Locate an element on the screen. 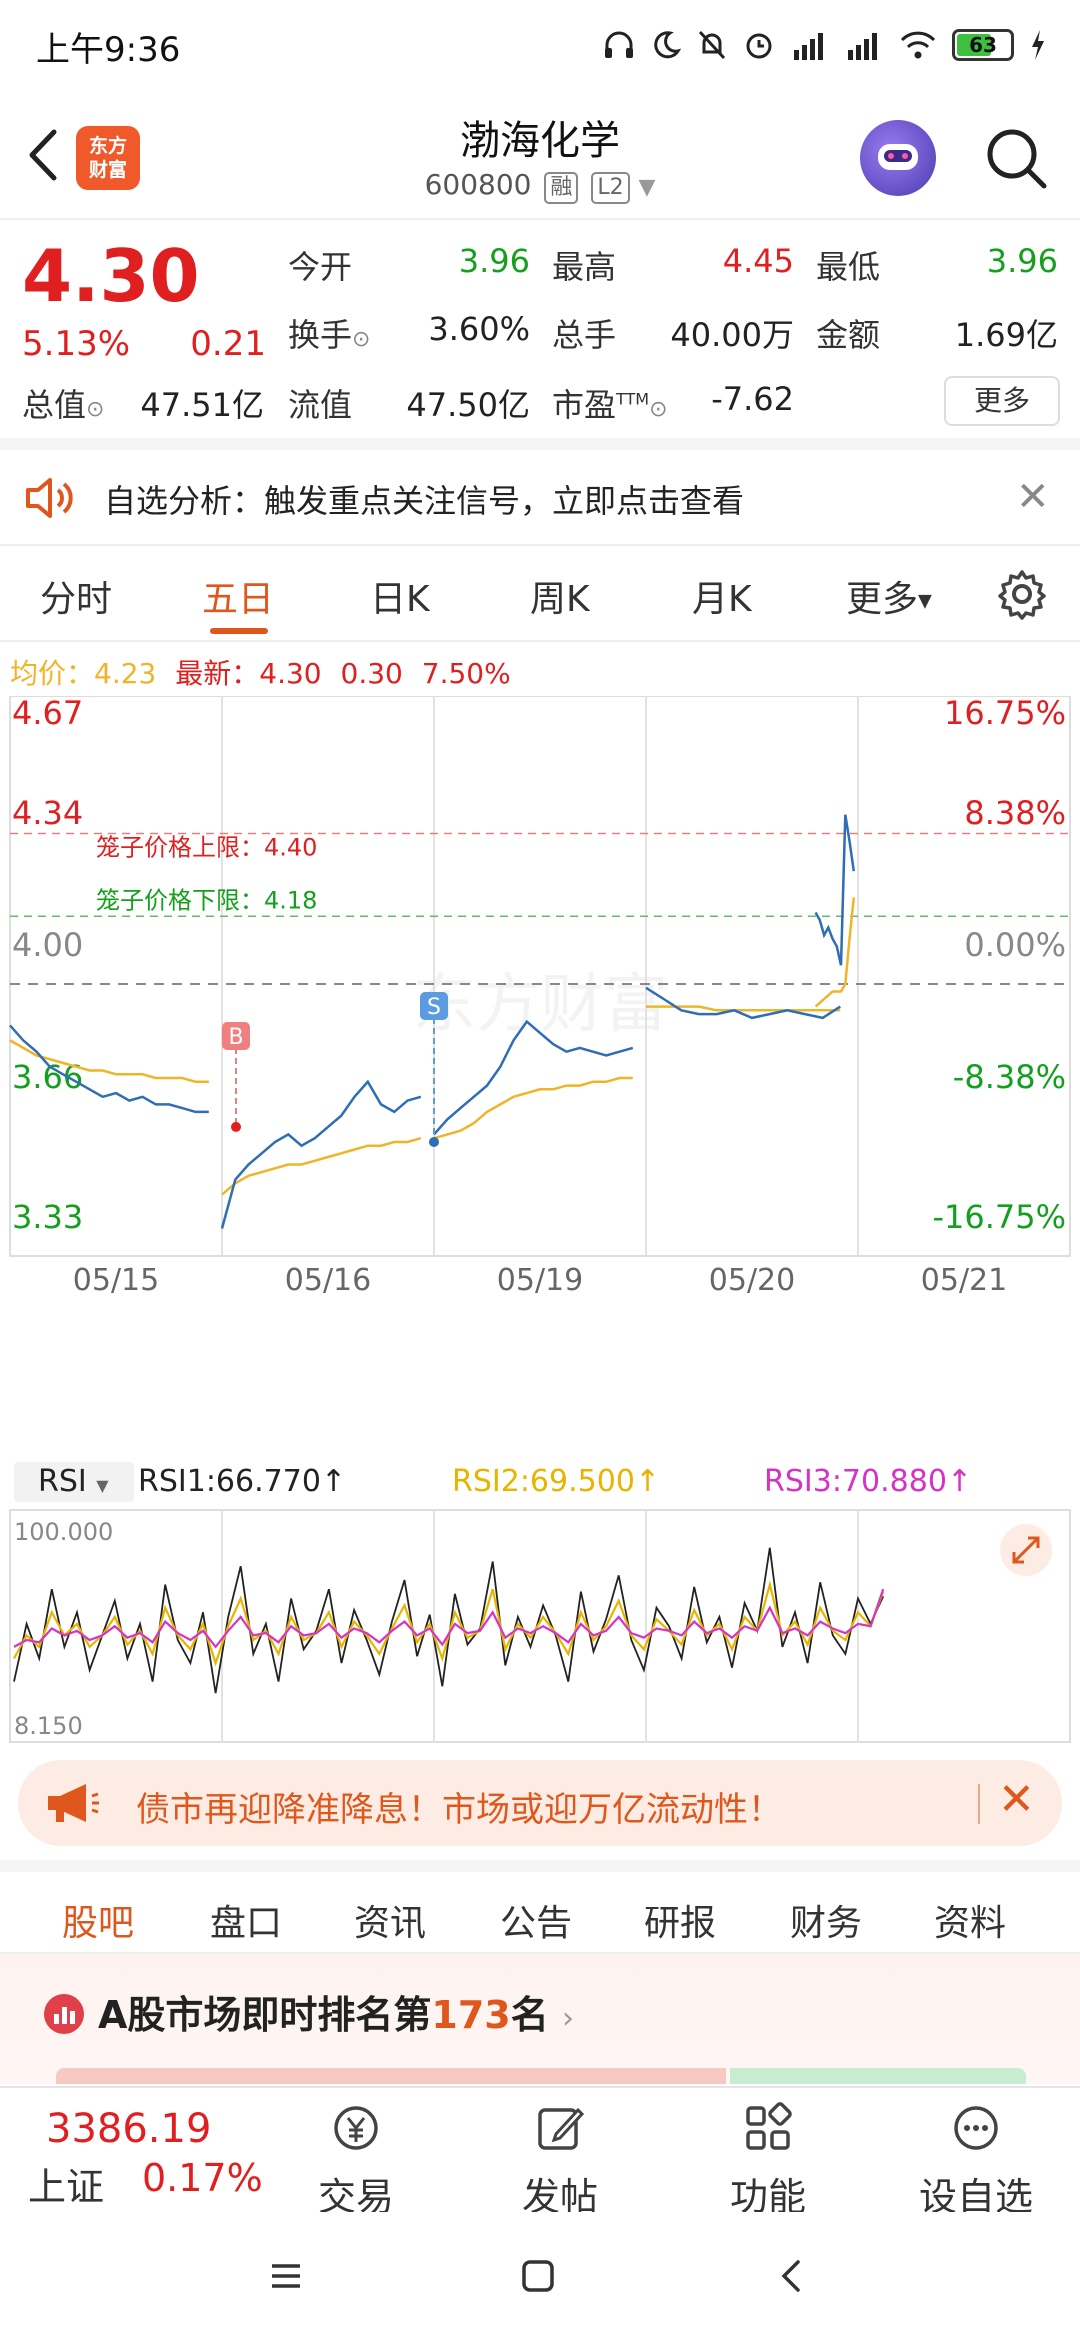  amount-label: 金额 is located at coordinates (848, 335).